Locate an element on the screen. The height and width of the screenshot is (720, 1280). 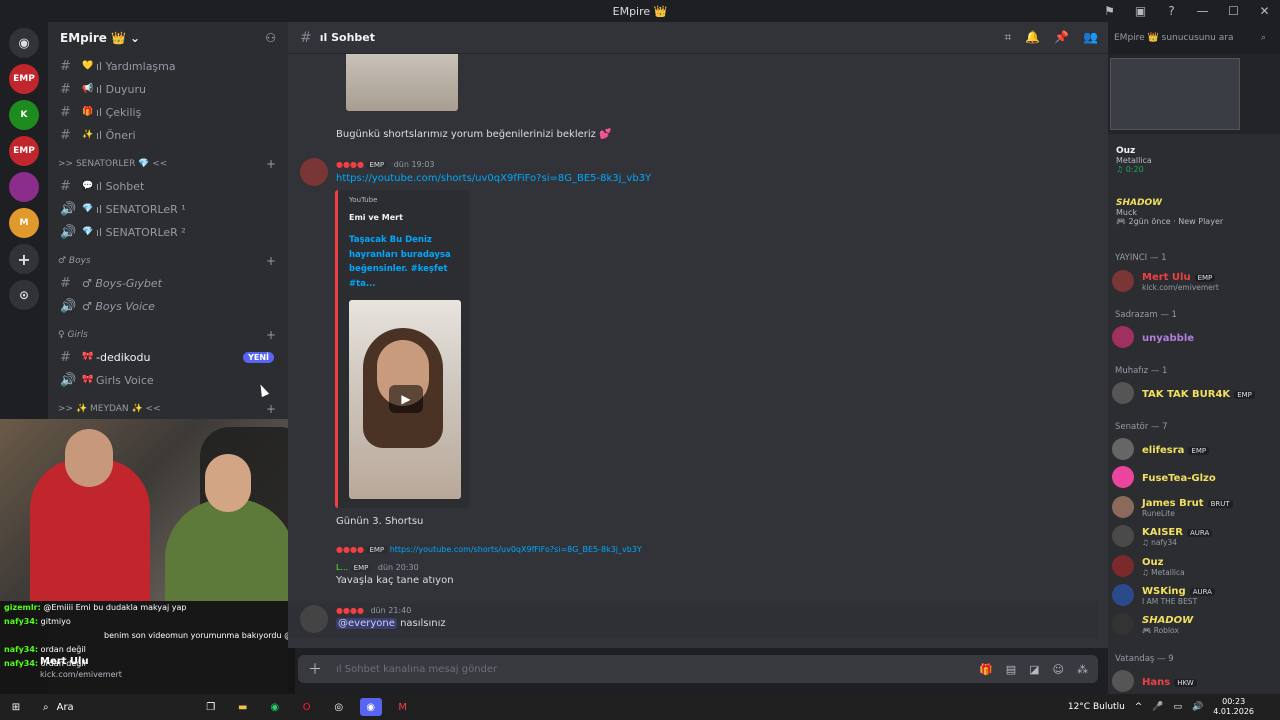
channel-item: # 🎁 ıl Çekiliş is located at coordinates (168, 112).